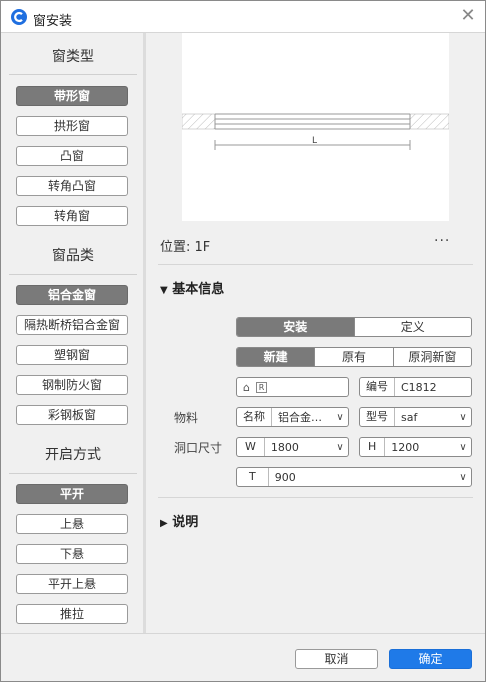  Describe the element at coordinates (405, 447) in the screenshot. I see `h-value: 1200` at that location.